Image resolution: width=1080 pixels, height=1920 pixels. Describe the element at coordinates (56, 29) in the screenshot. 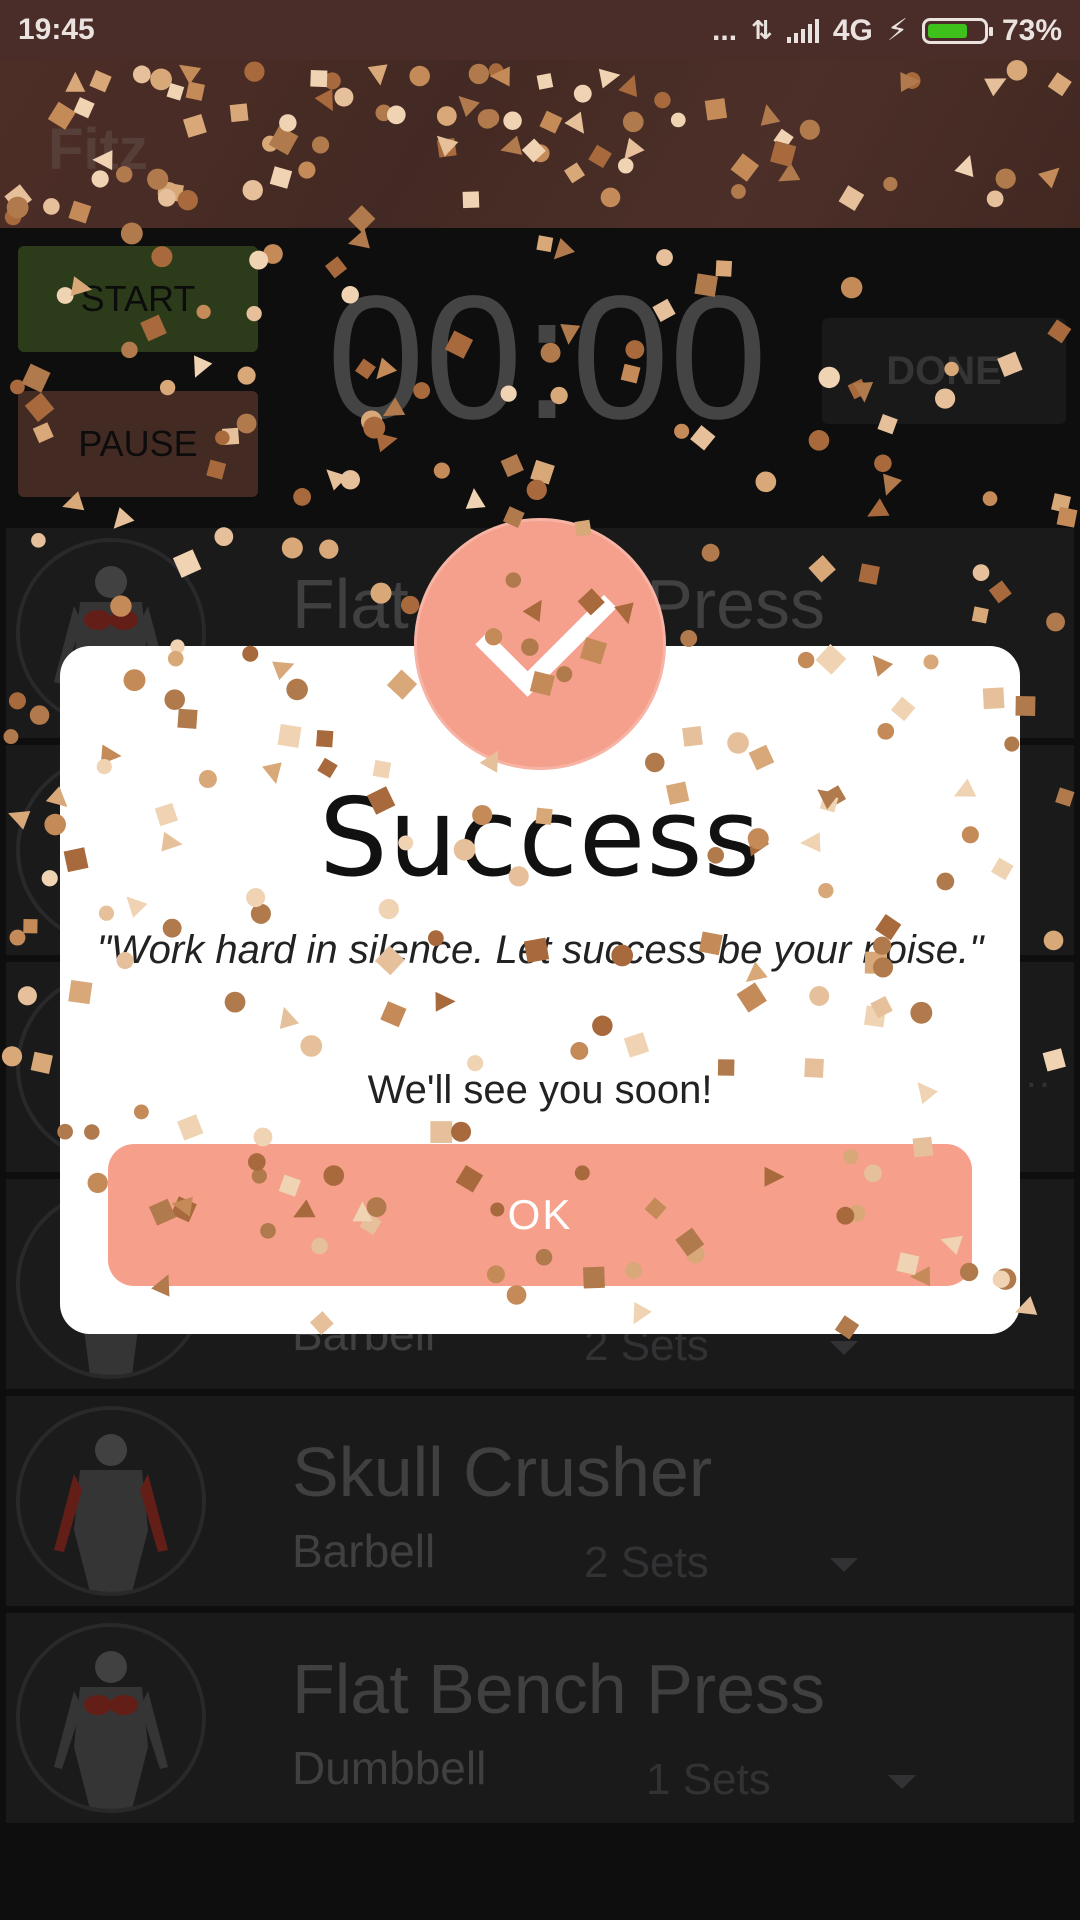

I see `status-time: 19:45` at that location.